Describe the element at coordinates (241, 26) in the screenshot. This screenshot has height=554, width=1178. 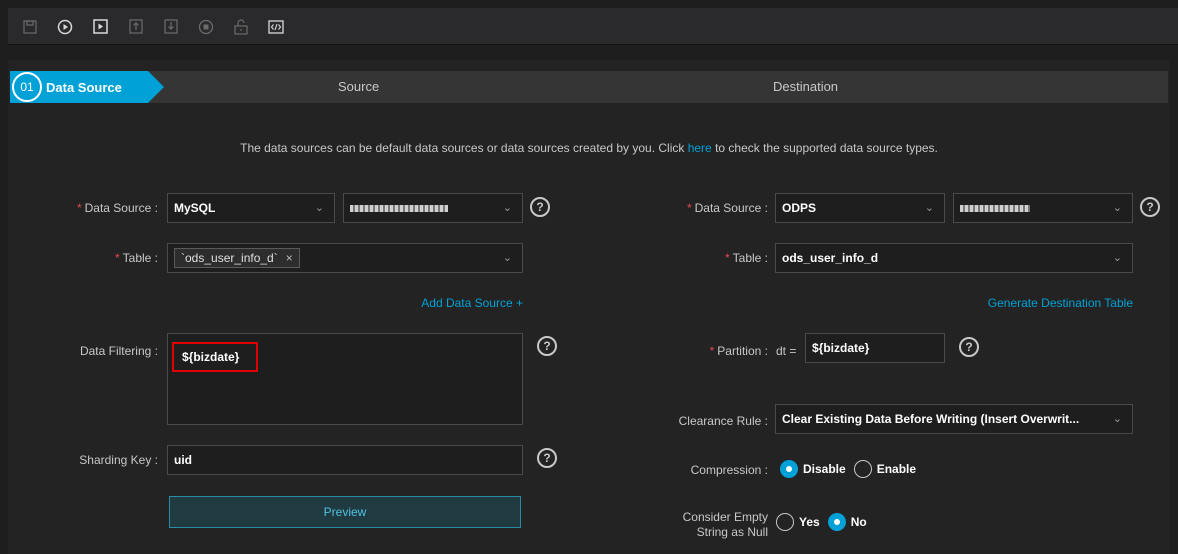
I see `unlock-icon` at that location.